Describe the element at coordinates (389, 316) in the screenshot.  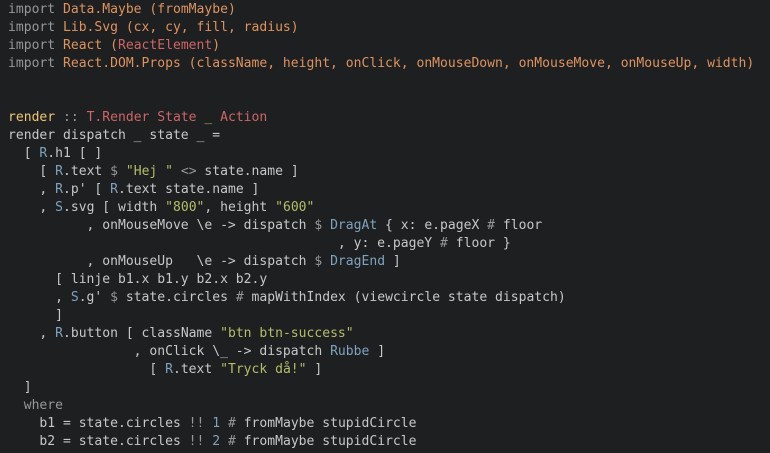
I see `code-line: ]` at that location.